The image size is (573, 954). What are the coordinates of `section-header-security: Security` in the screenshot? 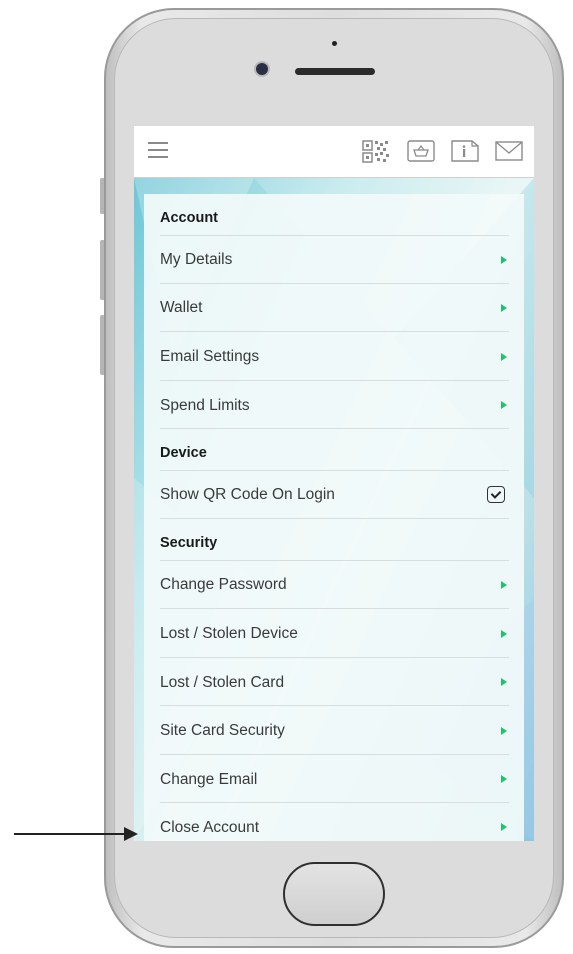 It's located at (334, 540).